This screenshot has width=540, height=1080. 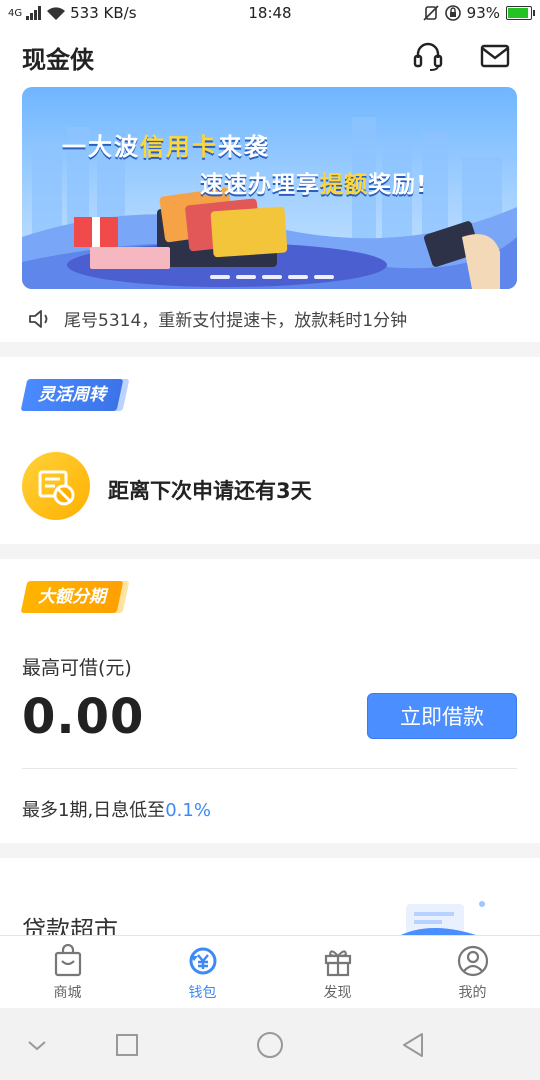 What do you see at coordinates (101, 147) in the screenshot?
I see `banner-line1-prefix: 一大波` at bounding box center [101, 147].